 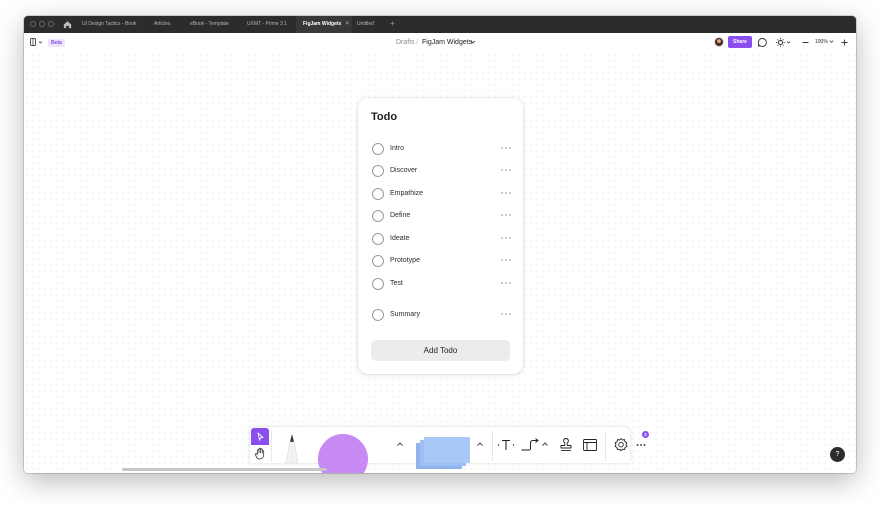 What do you see at coordinates (441, 194) in the screenshot?
I see `todo-item: Empathize` at bounding box center [441, 194].